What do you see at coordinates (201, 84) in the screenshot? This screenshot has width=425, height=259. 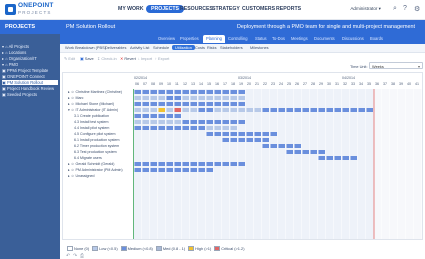 I see `week-tick-label: 14` at bounding box center [201, 84].